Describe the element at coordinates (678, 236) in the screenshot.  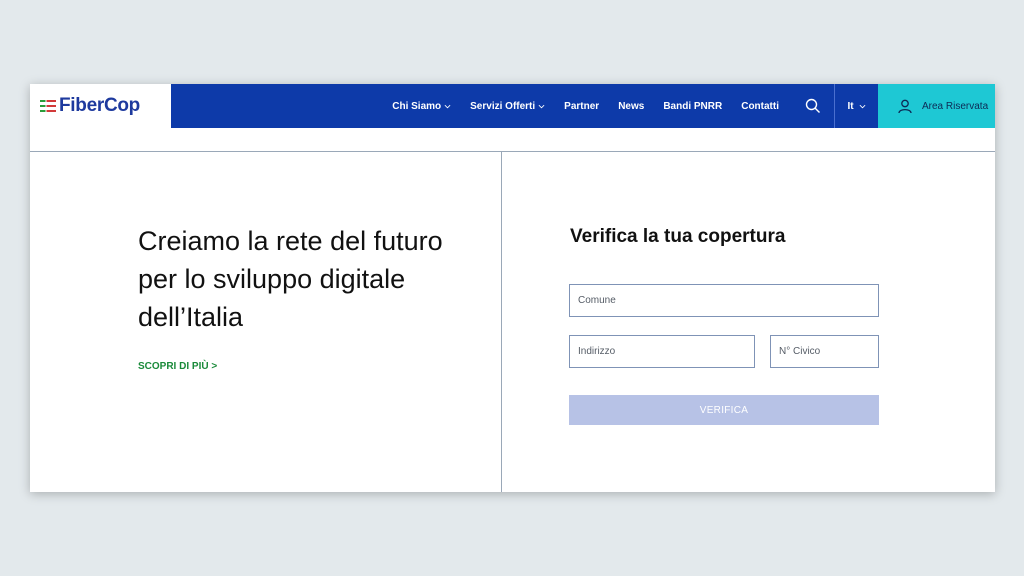
I see `coverage-form-title: Verifica la tua copertura` at that location.